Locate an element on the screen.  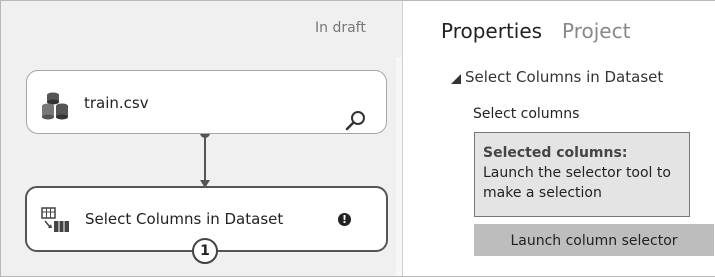
module-select-columns: Select Columns in Dataset ! 1 is located at coordinates (206, 225).